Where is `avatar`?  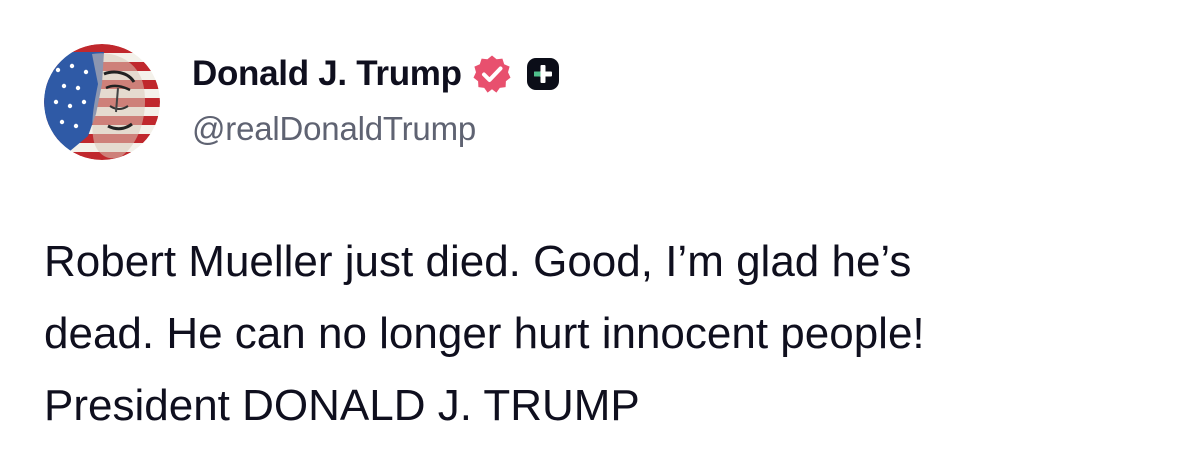 avatar is located at coordinates (102, 102).